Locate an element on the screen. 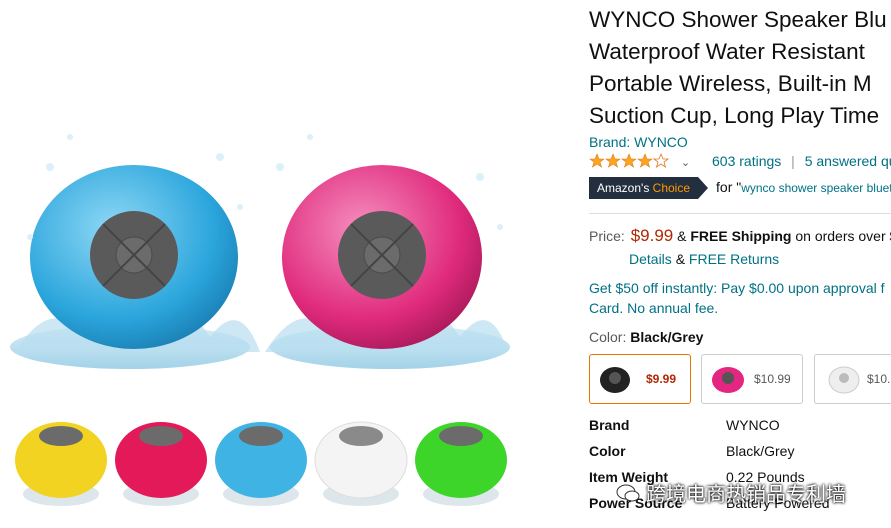 This screenshot has width=891, height=528. choice-query-link: wynco shower speaker bluet is located at coordinates (816, 188).